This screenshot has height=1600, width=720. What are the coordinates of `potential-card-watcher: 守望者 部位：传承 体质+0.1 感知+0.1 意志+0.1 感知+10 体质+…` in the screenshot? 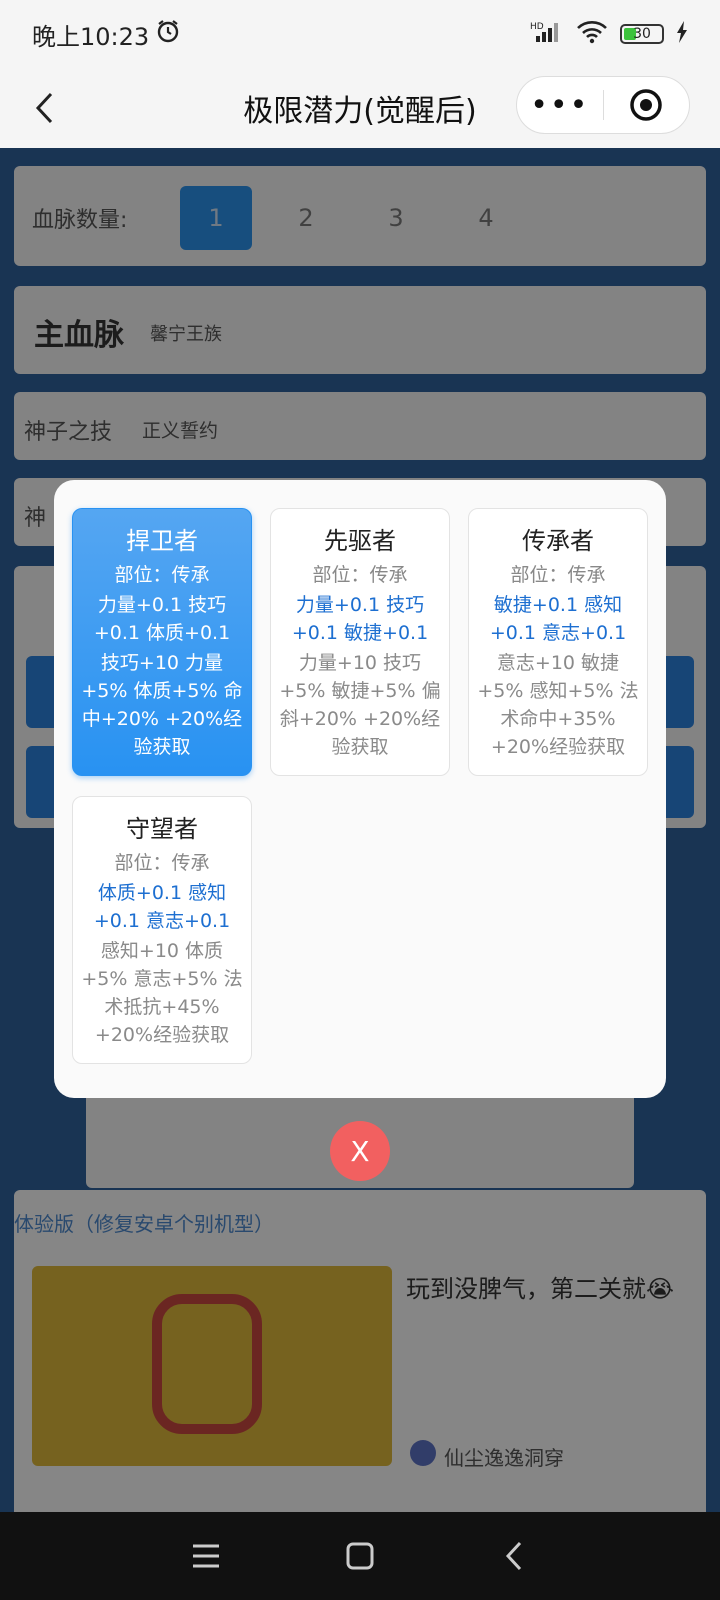 It's located at (162, 930).